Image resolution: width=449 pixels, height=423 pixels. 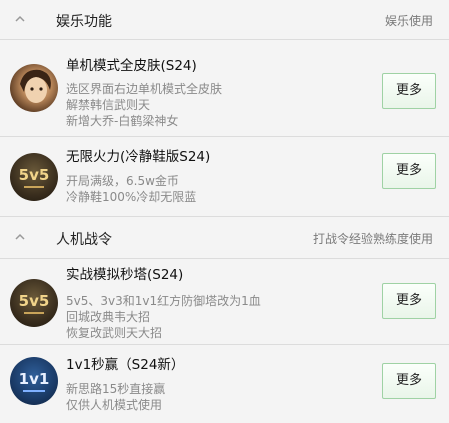 I want to click on section-subtitle: 娱乐使用, so click(x=408, y=21).